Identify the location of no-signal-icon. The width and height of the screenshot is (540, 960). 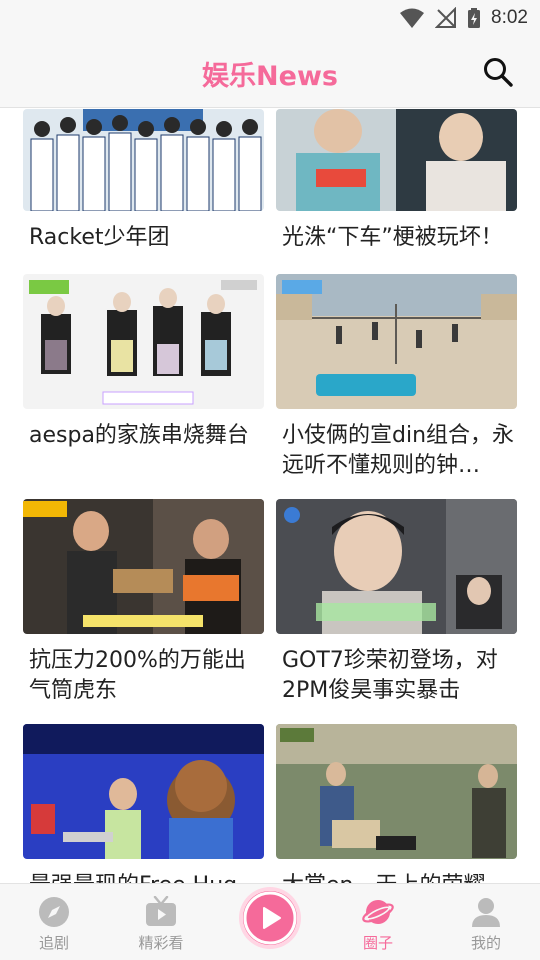
(446, 17).